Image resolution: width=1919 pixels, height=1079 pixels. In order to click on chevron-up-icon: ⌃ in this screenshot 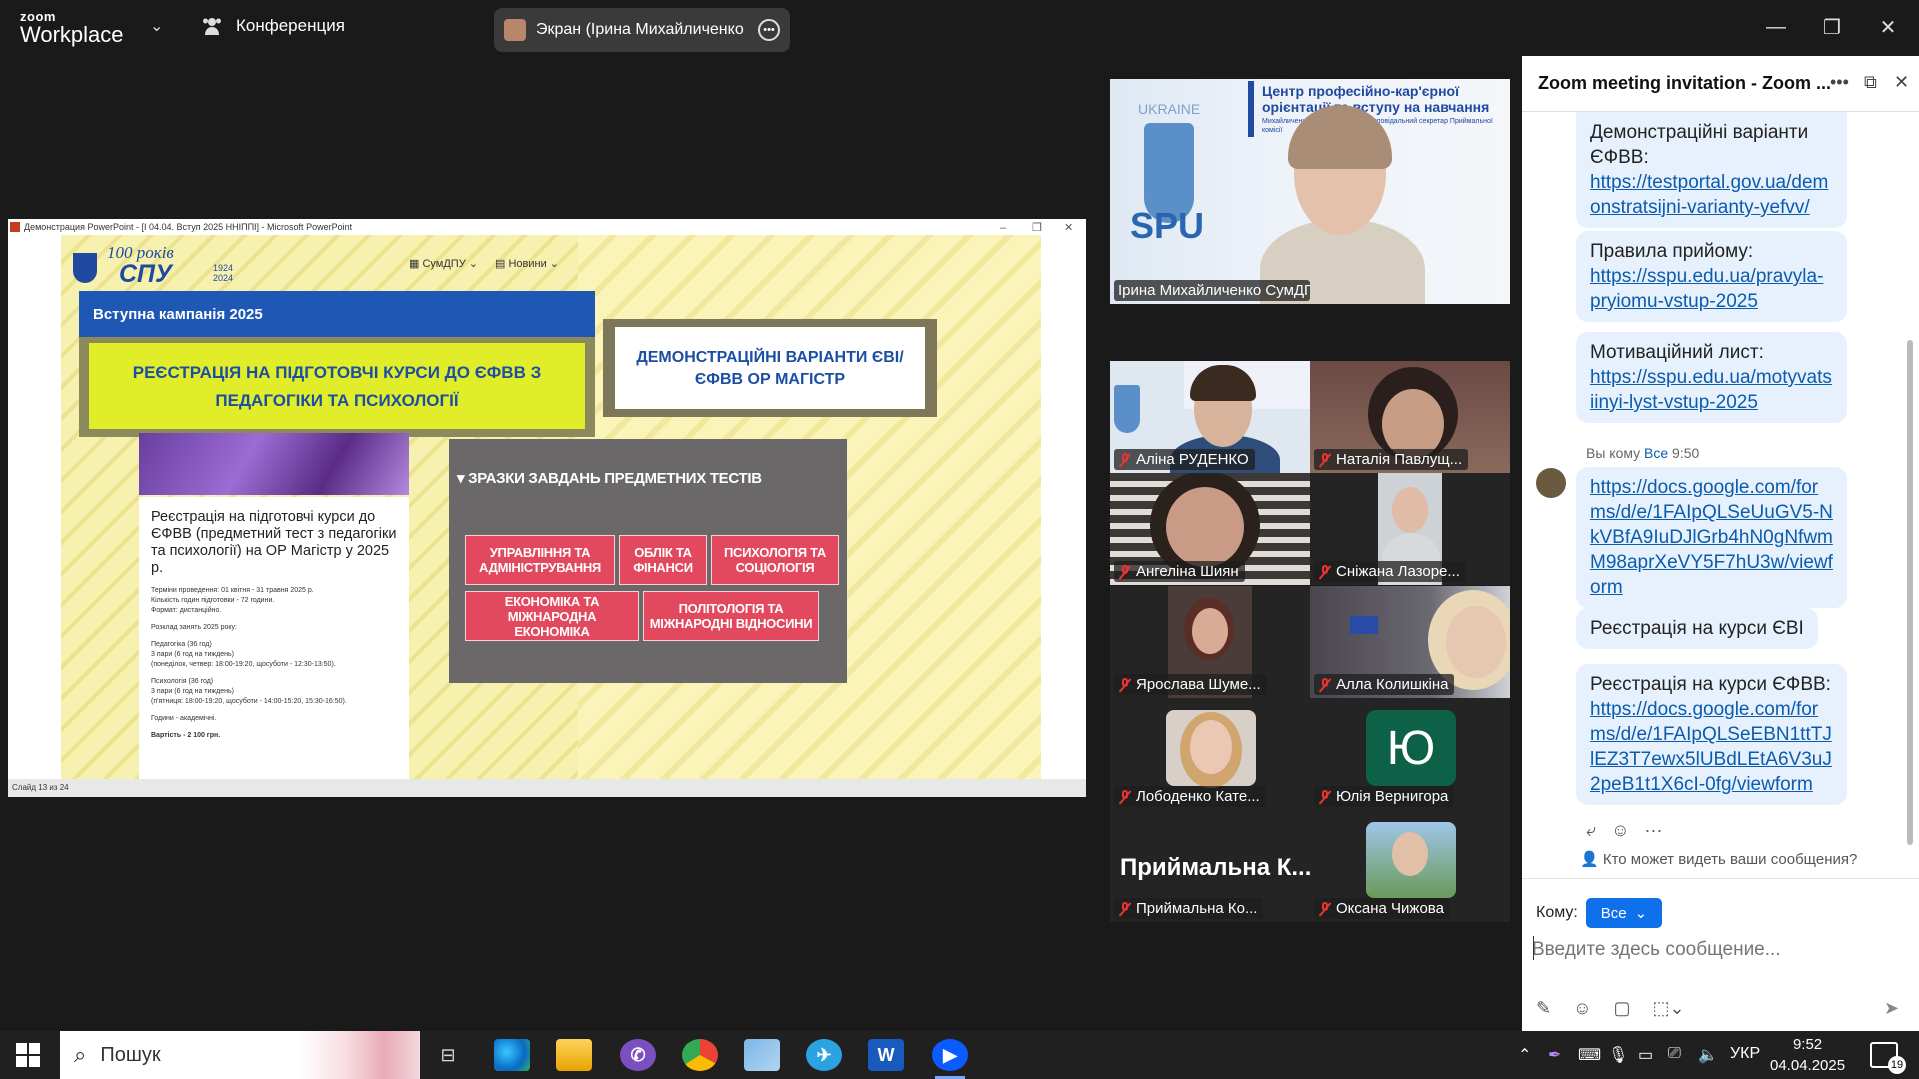, I will do `click(1524, 1055)`.